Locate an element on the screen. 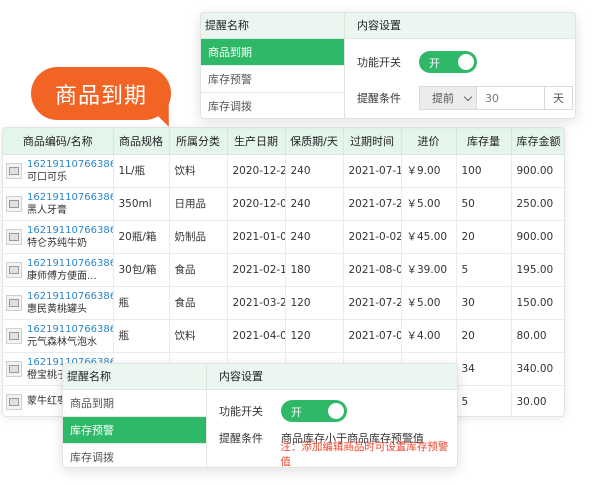 Image resolution: width=596 pixels, height=486 pixels. cell-shelf: 180 is located at coordinates (314, 270).